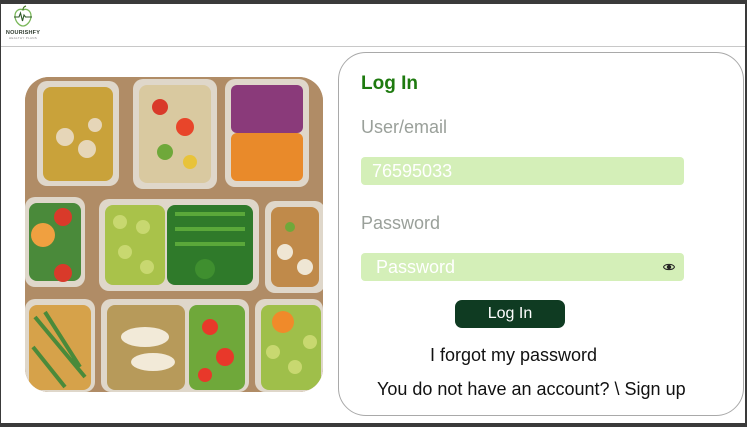 This screenshot has height=427, width=747. I want to click on signup-link: You do not have an account? \ Sign up, so click(531, 389).